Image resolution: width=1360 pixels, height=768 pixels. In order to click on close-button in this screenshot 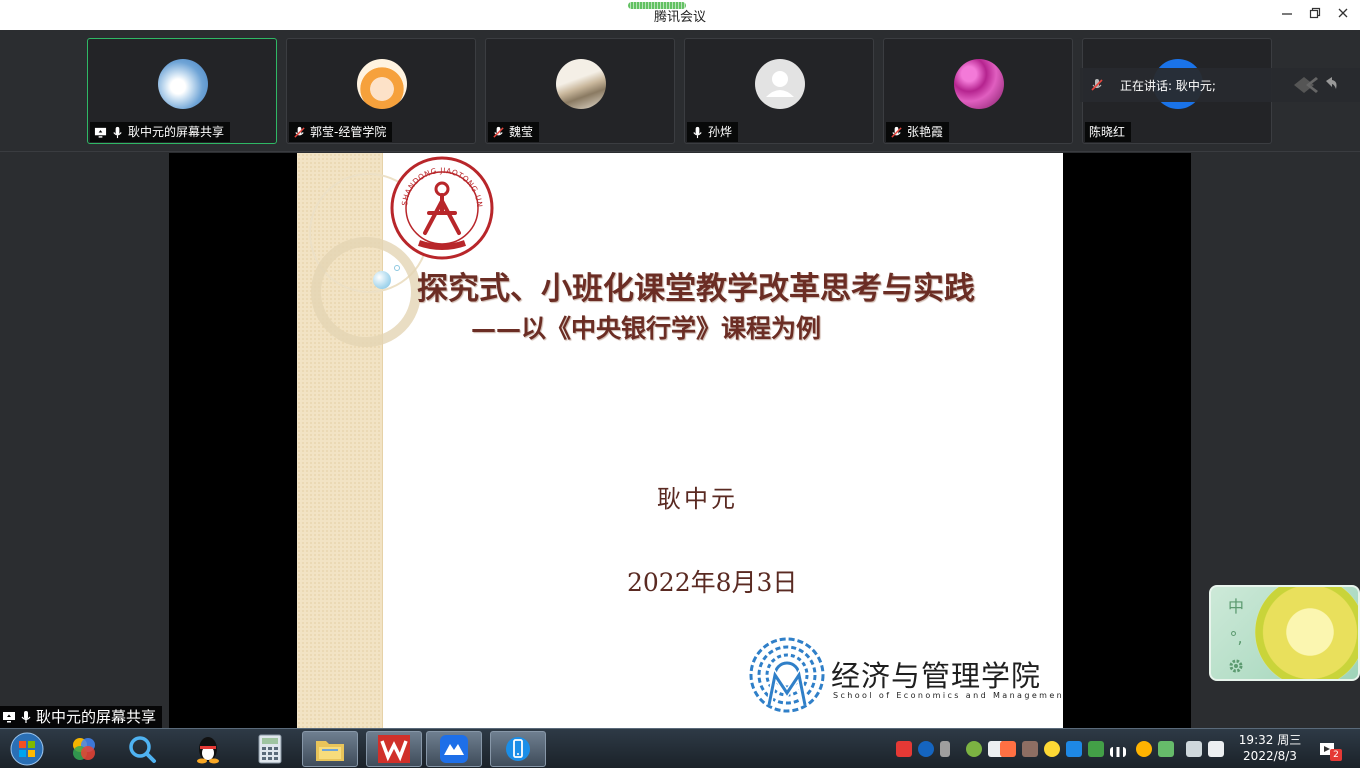, I will do `click(1343, 15)`.